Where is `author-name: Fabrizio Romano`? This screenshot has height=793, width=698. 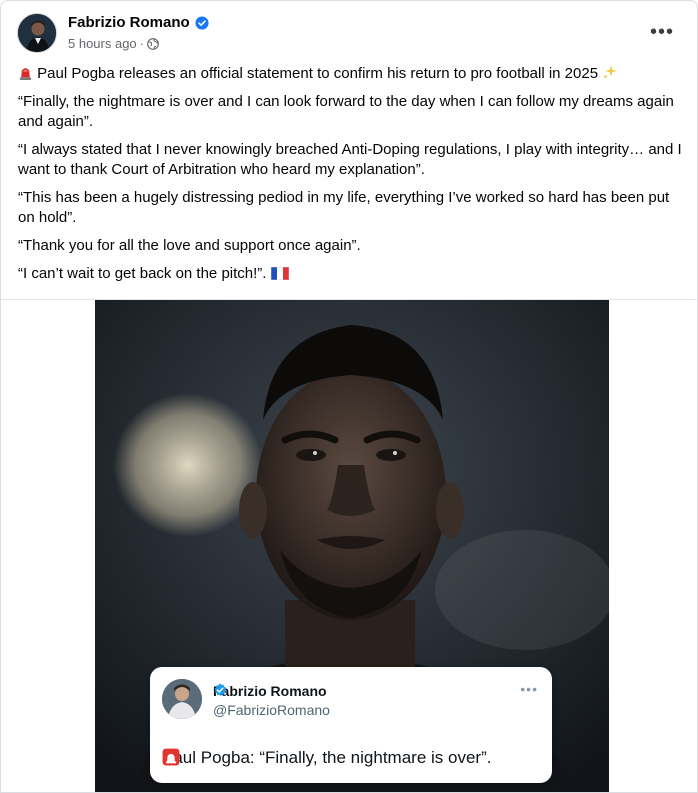
author-name: Fabrizio Romano is located at coordinates (129, 22).